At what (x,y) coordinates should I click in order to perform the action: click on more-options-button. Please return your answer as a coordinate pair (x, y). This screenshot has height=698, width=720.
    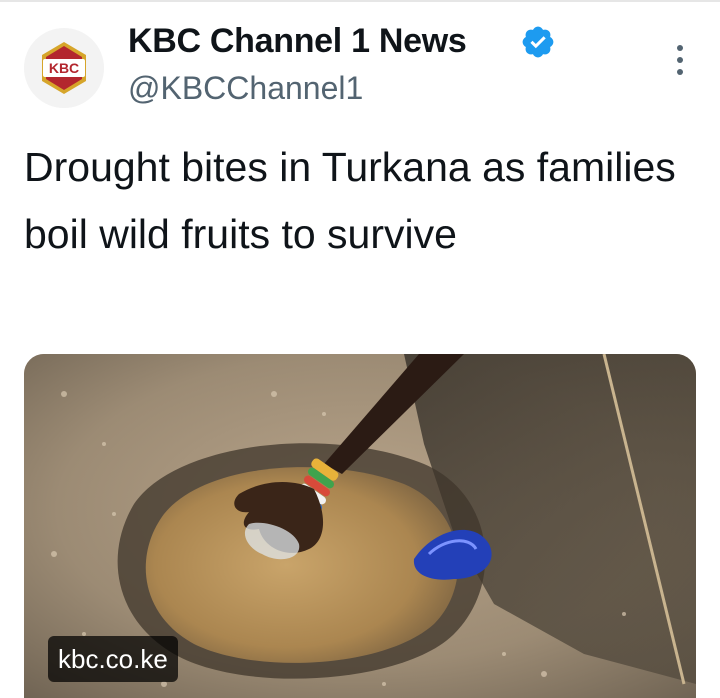
    Looking at the image, I should click on (680, 60).